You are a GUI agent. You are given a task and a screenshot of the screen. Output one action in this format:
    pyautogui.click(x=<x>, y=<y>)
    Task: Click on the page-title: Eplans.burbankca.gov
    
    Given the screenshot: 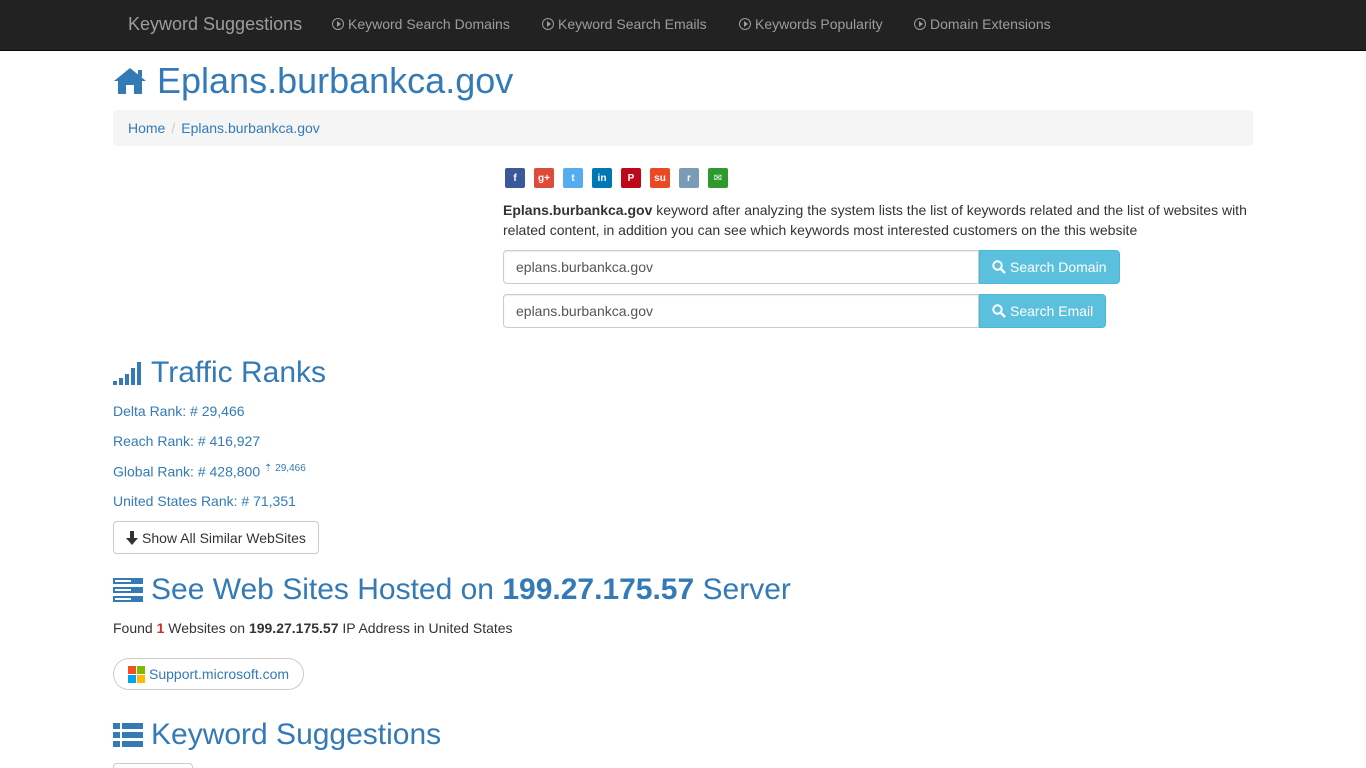 What is the action you would take?
    pyautogui.click(x=313, y=81)
    